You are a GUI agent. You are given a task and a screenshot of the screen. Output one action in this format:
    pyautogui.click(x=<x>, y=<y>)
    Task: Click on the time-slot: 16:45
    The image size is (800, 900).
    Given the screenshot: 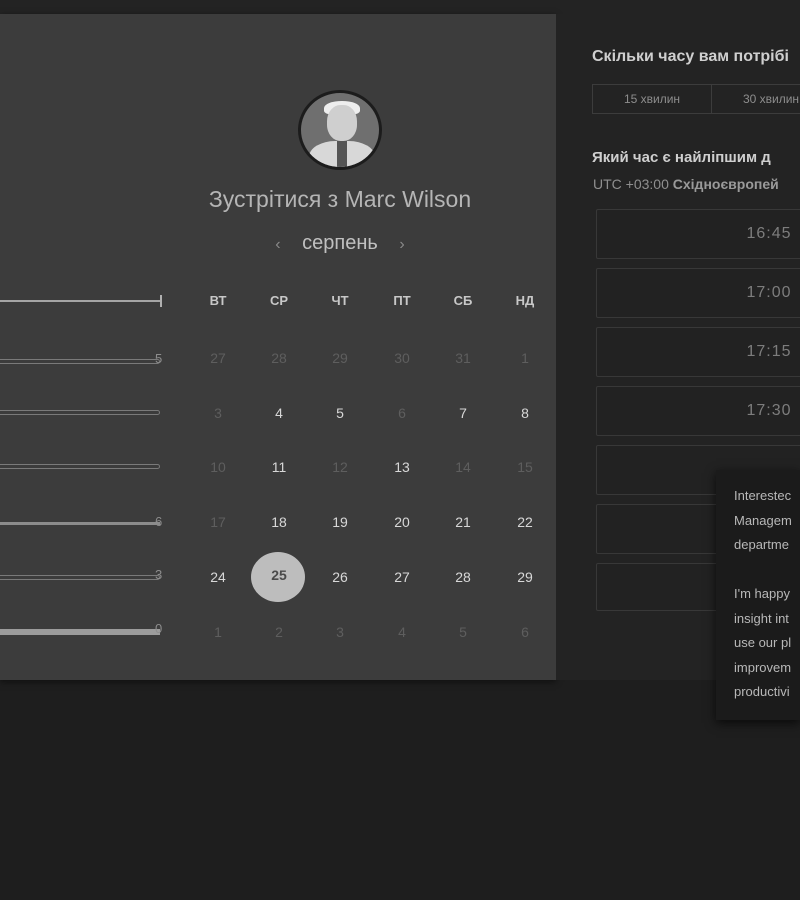 What is the action you would take?
    pyautogui.click(x=698, y=234)
    